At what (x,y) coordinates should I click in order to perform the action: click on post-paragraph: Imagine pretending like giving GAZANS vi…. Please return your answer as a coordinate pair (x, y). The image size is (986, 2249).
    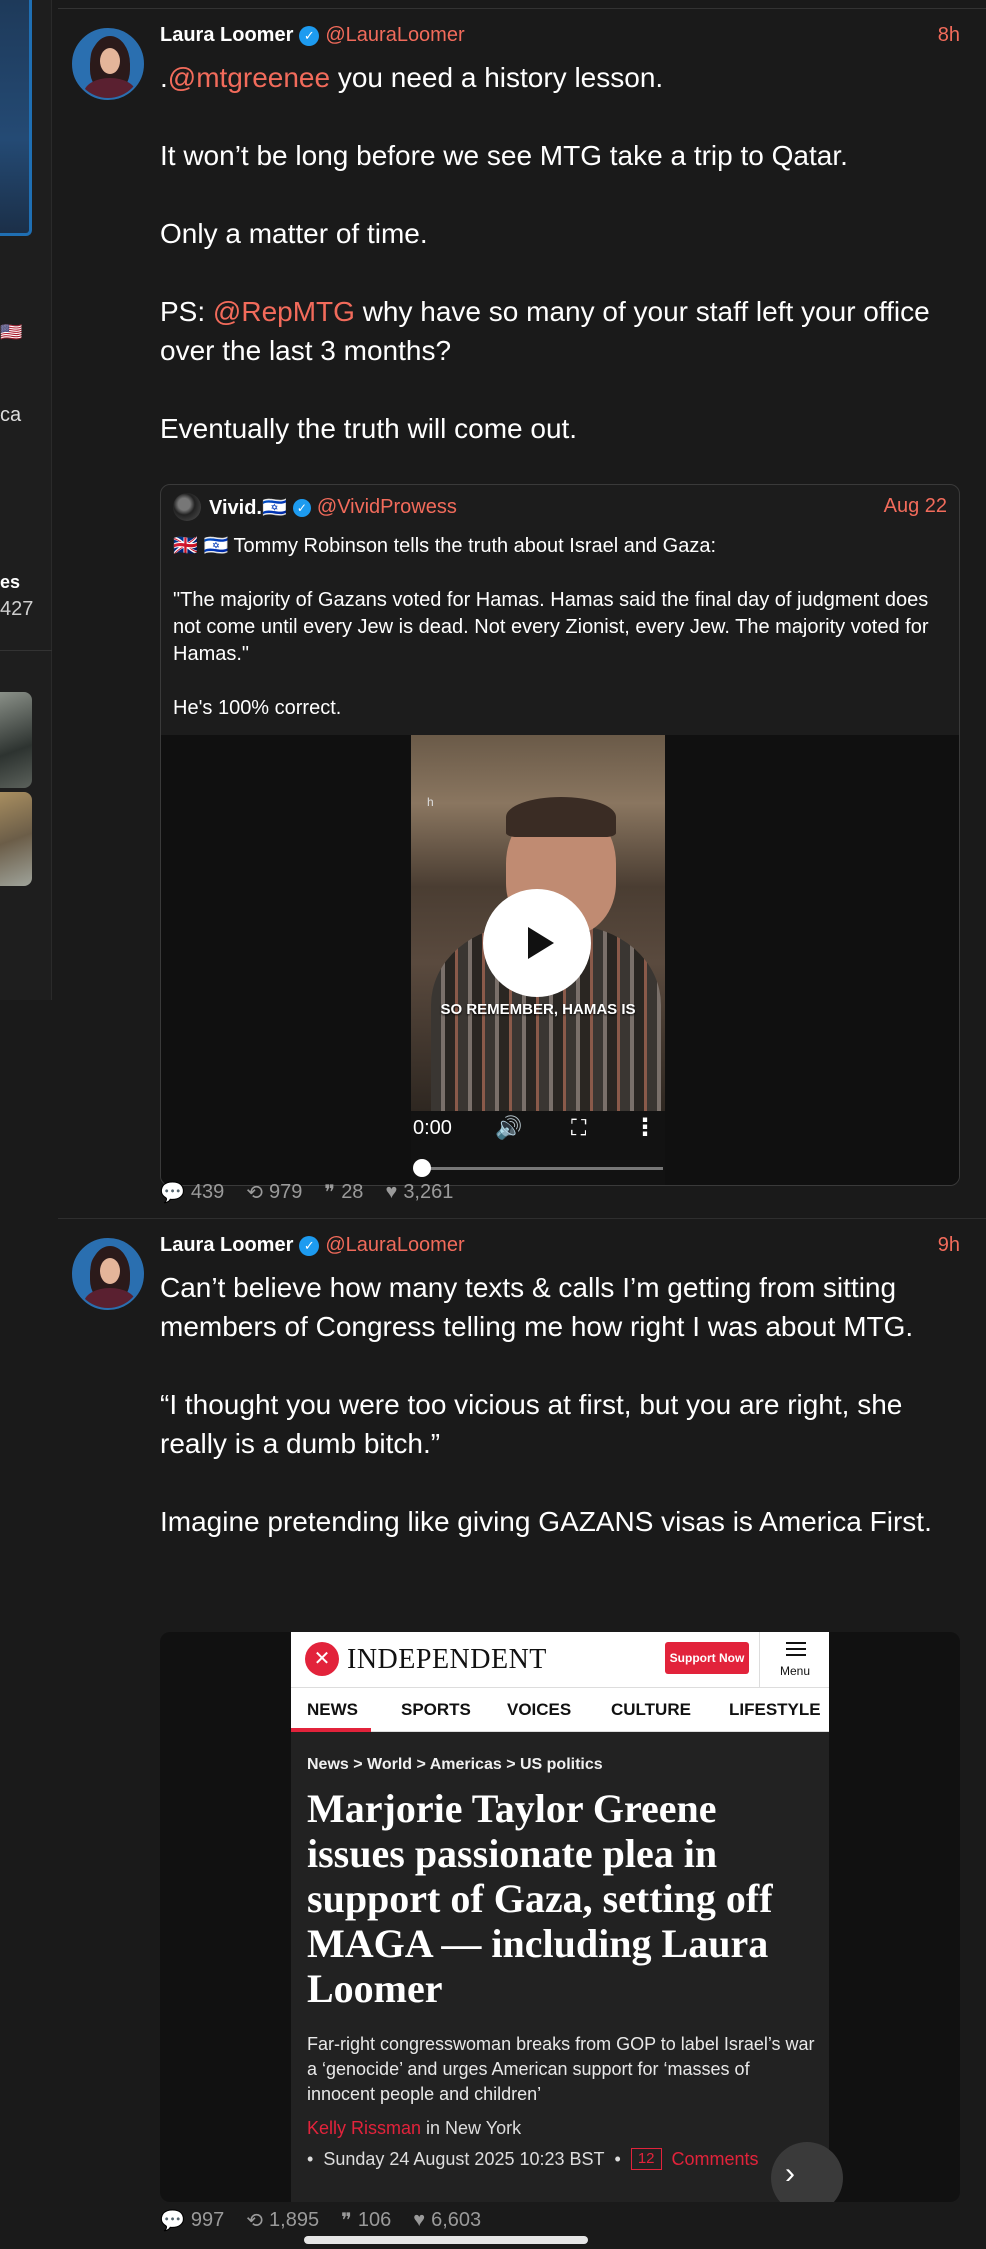
    Looking at the image, I should click on (546, 1521).